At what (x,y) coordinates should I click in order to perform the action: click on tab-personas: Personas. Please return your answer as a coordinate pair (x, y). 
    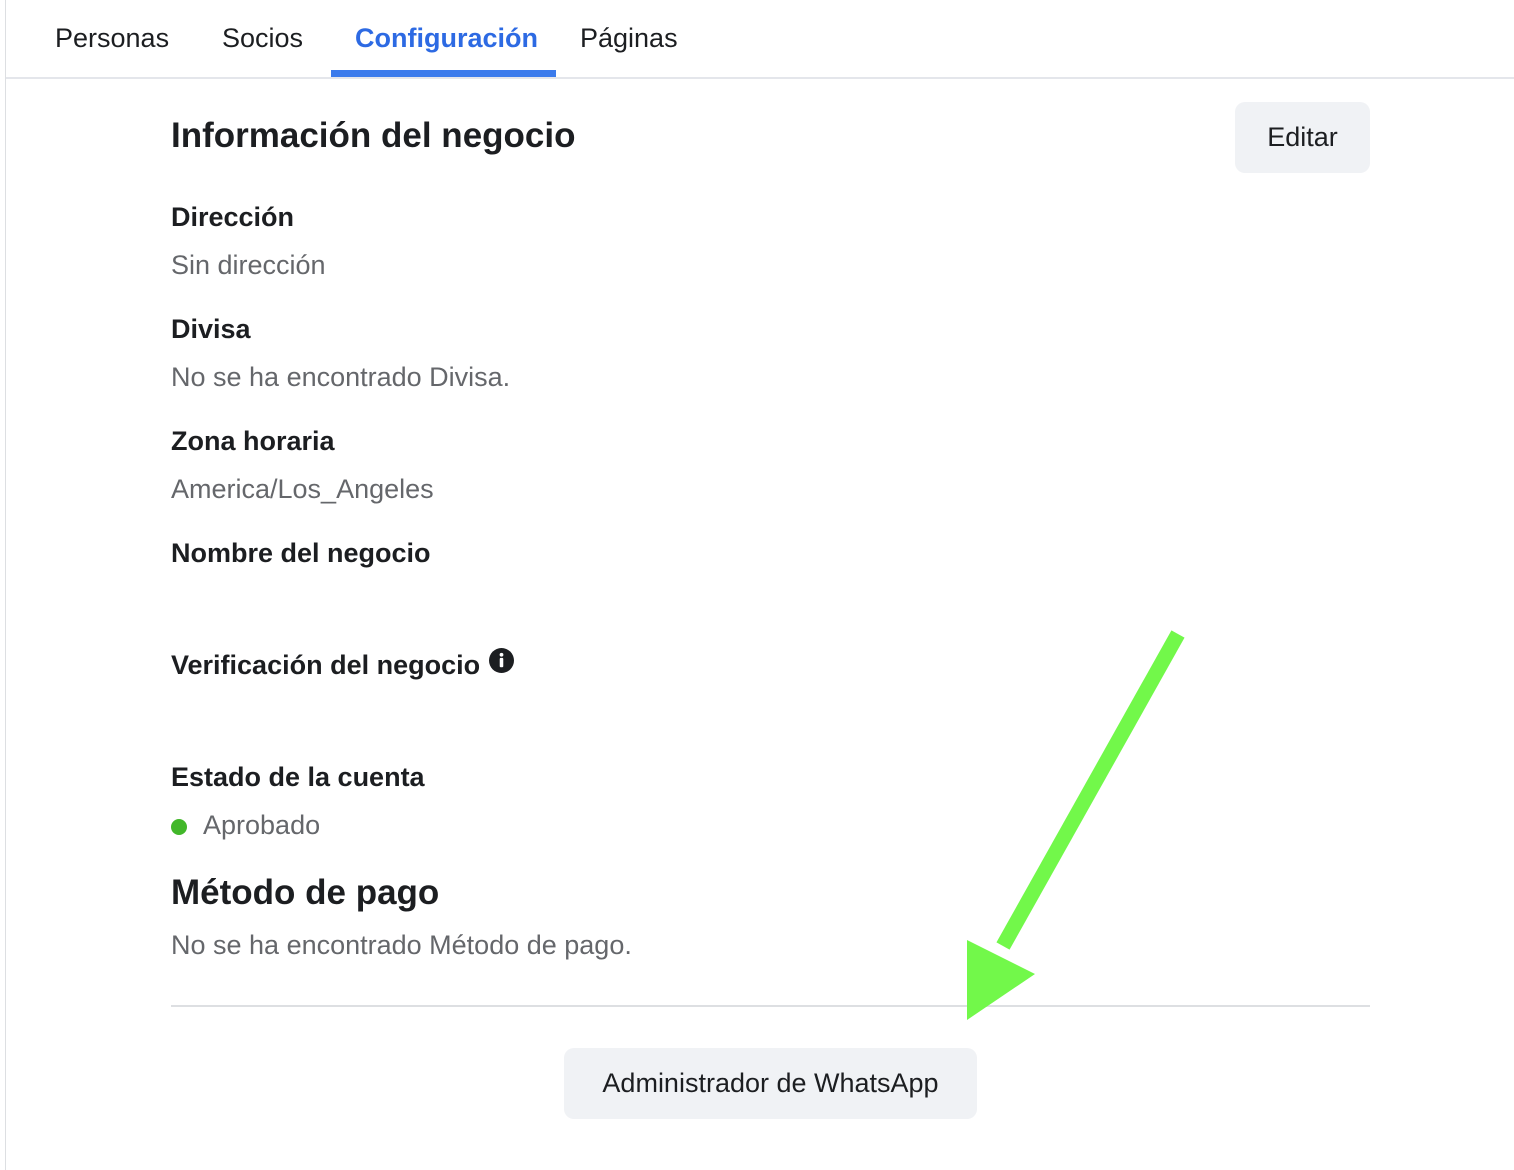
    Looking at the image, I should click on (112, 38).